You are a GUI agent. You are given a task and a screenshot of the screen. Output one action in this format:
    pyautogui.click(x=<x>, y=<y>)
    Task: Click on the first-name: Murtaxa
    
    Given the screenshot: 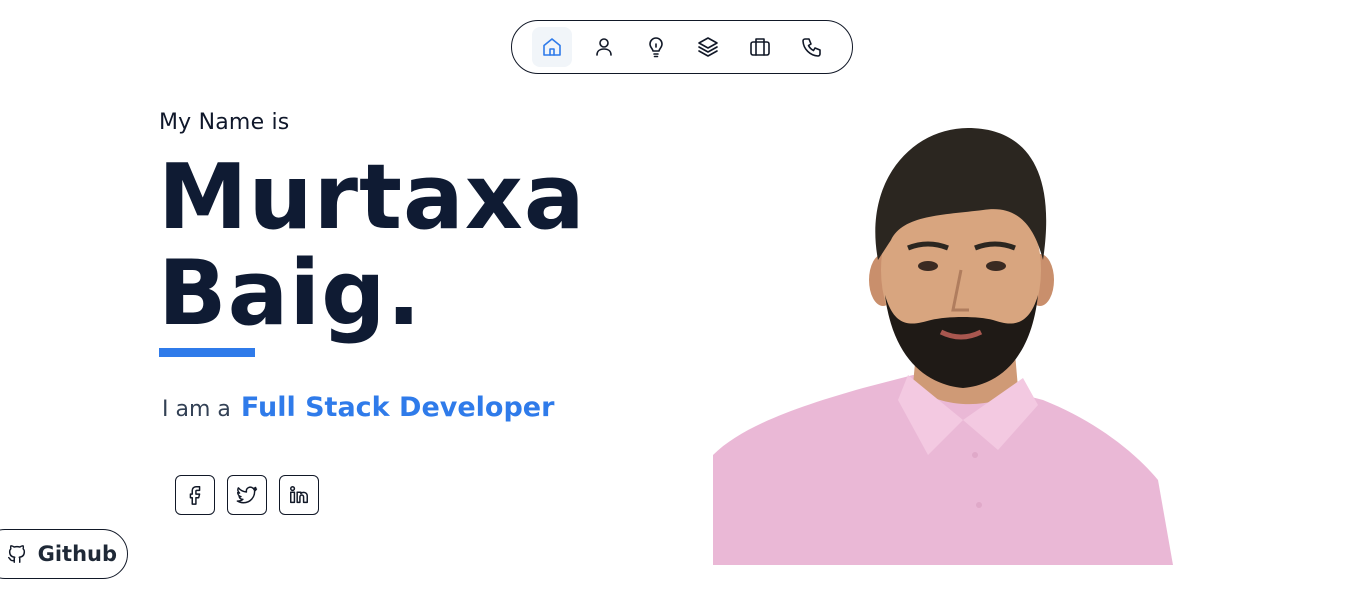 What is the action you would take?
    pyautogui.click(x=372, y=197)
    